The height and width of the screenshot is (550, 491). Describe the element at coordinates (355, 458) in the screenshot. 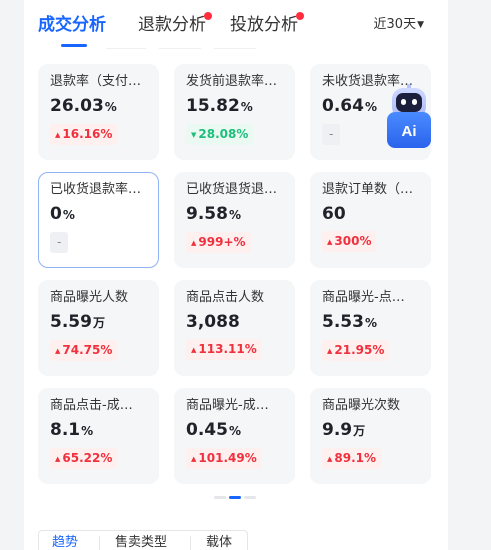

I see `change-value: 89.1%` at that location.